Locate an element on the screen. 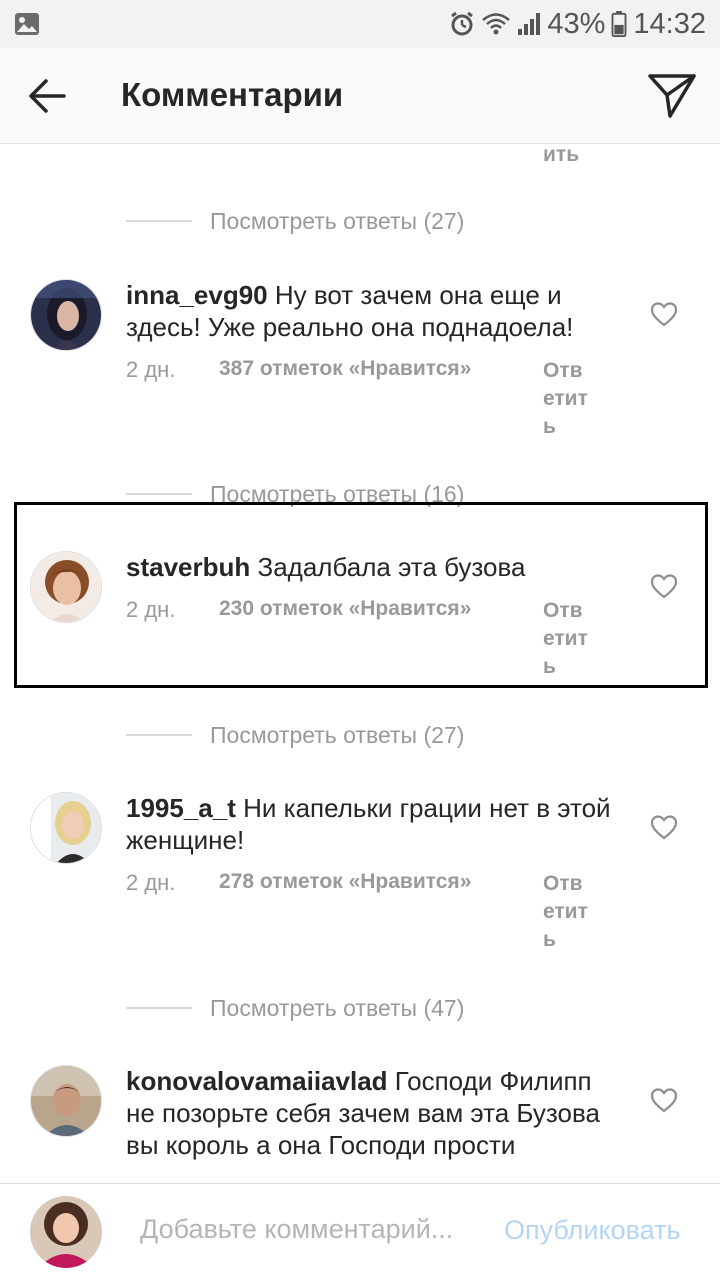  signal-icon is located at coordinates (529, 24).